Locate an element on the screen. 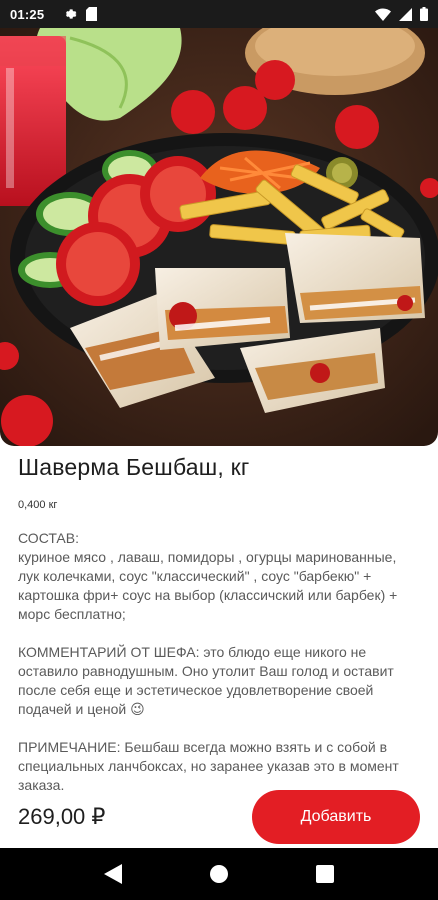 This screenshot has width=438, height=900. navigation-bar is located at coordinates (219, 874).